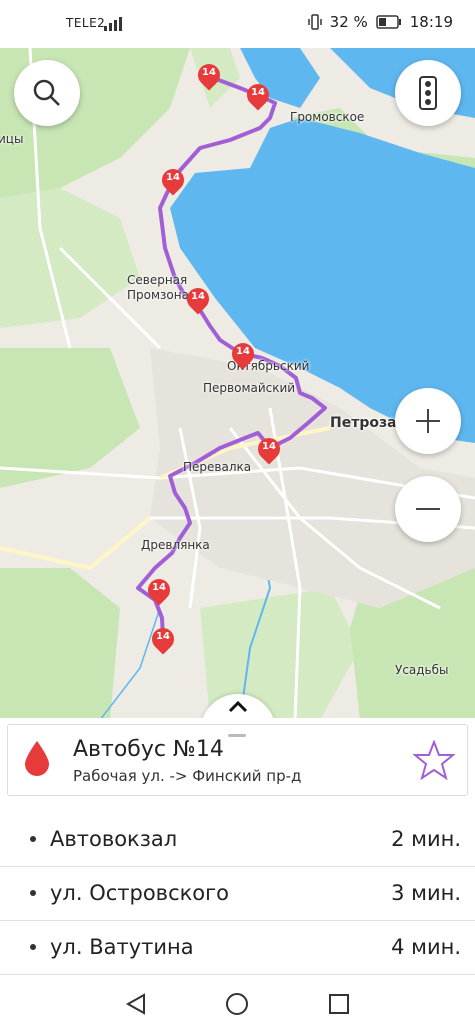 Image resolution: width=475 pixels, height=1030 pixels. I want to click on traffic-button, so click(428, 93).